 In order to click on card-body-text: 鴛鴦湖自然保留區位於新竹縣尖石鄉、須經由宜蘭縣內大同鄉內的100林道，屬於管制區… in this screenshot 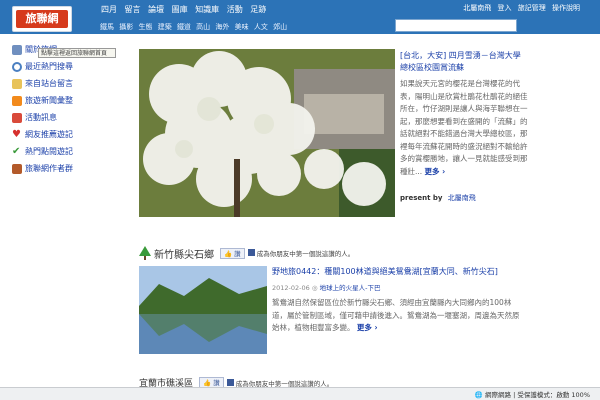, I will do `click(396, 315)`.